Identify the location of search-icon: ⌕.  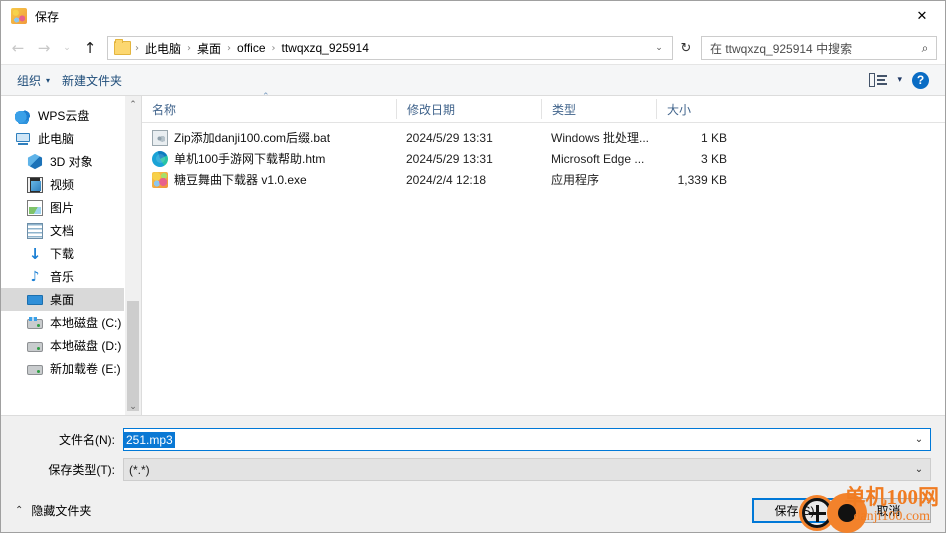
(925, 47).